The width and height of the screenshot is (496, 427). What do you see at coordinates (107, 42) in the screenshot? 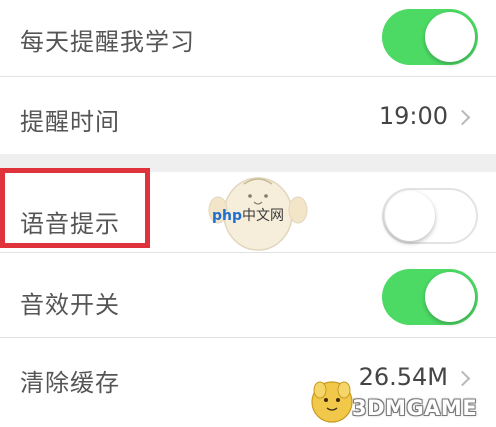
I see `daily-reminder-label: 每天提醒我学习` at bounding box center [107, 42].